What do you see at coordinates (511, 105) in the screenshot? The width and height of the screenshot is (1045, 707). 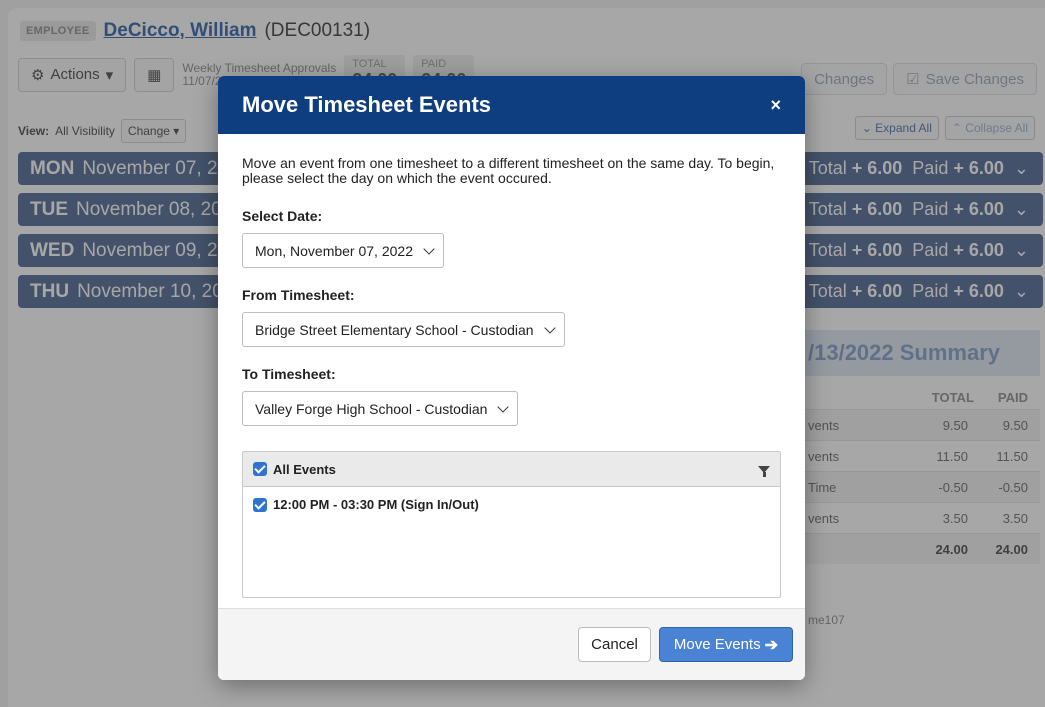 I see `modal-header: Move Timesheet Events ×` at bounding box center [511, 105].